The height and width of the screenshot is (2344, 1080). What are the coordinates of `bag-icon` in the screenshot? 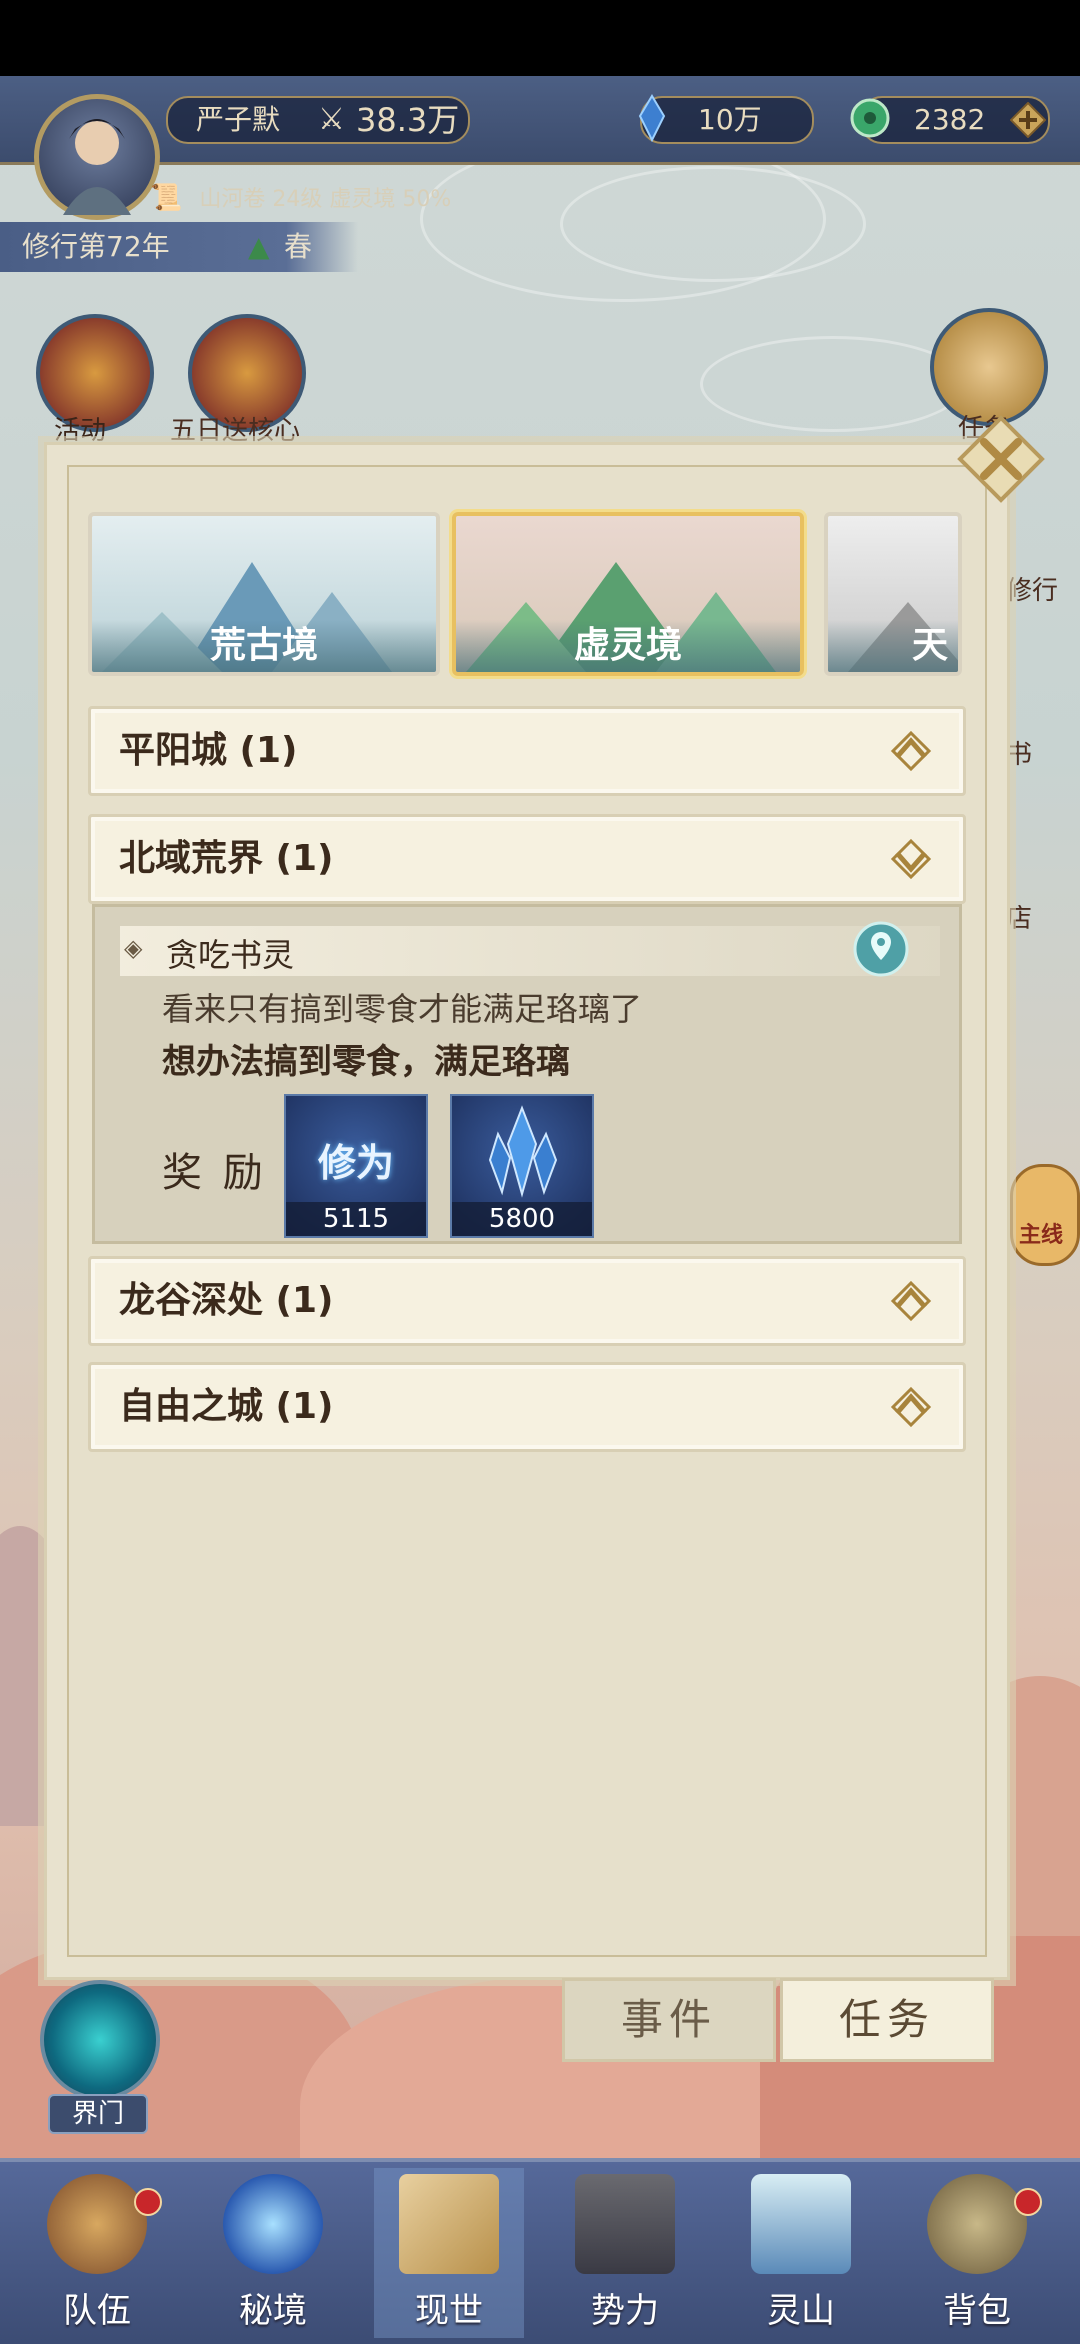 It's located at (977, 2224).